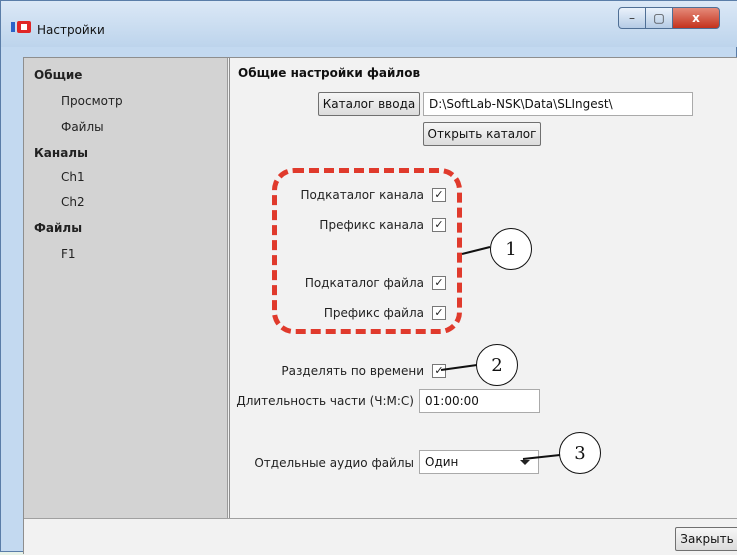 This screenshot has width=737, height=555. What do you see at coordinates (497, 365) in the screenshot?
I see `callout-2: 2` at bounding box center [497, 365].